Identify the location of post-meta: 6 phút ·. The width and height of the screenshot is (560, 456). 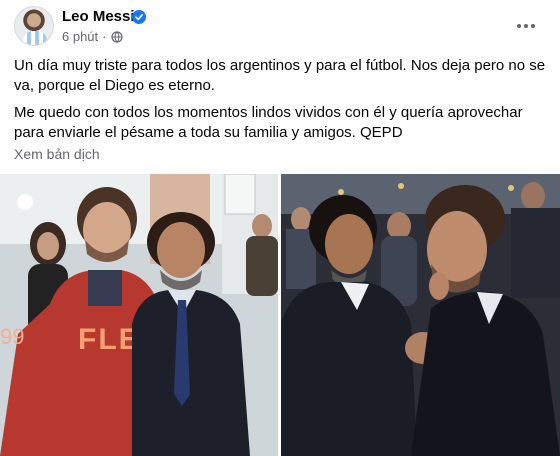
(92, 36).